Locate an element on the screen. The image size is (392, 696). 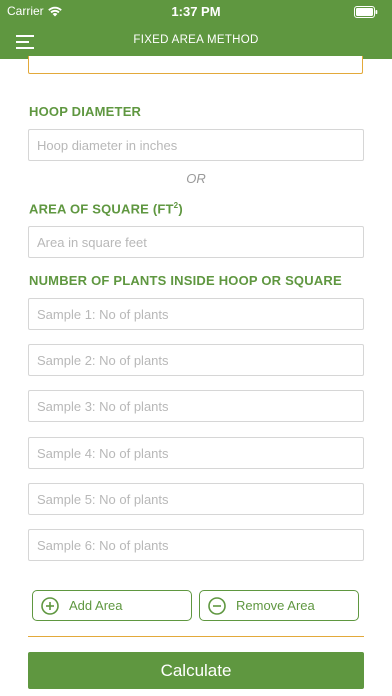
sample-5-input is located at coordinates (196, 499).